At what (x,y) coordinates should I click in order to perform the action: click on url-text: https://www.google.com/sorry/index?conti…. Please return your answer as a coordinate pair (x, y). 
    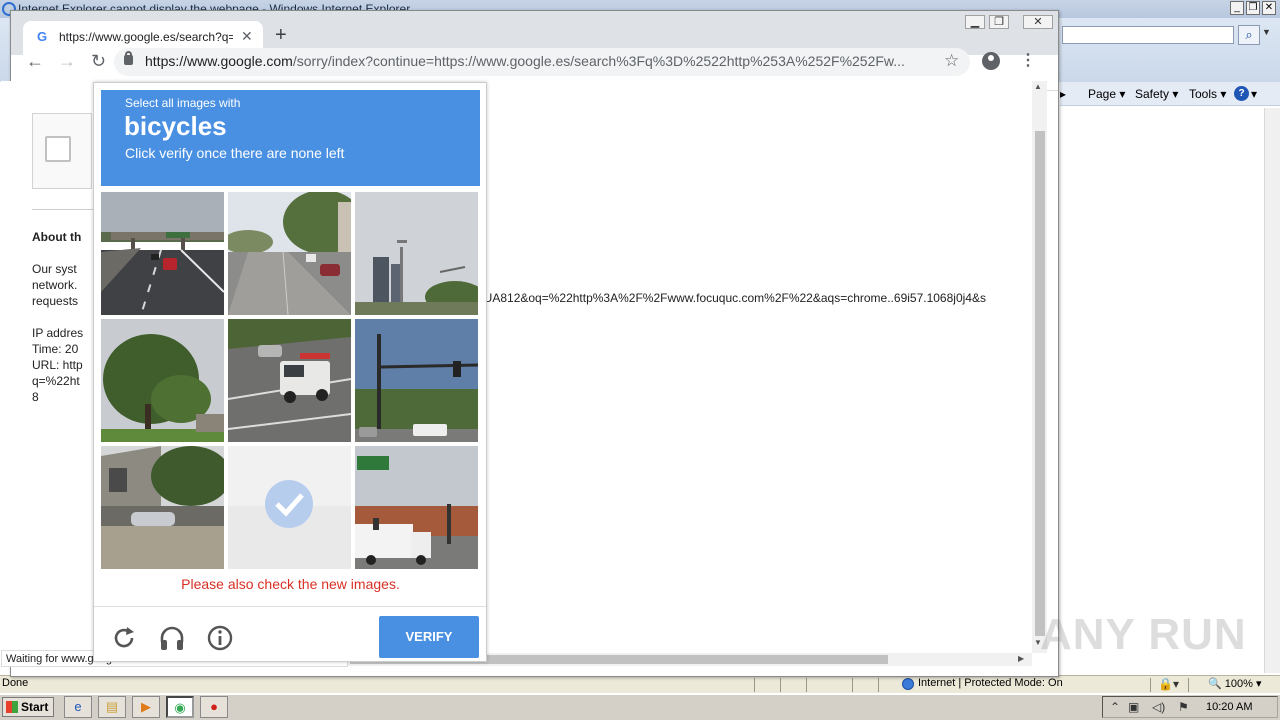
    Looking at the image, I should click on (538, 61).